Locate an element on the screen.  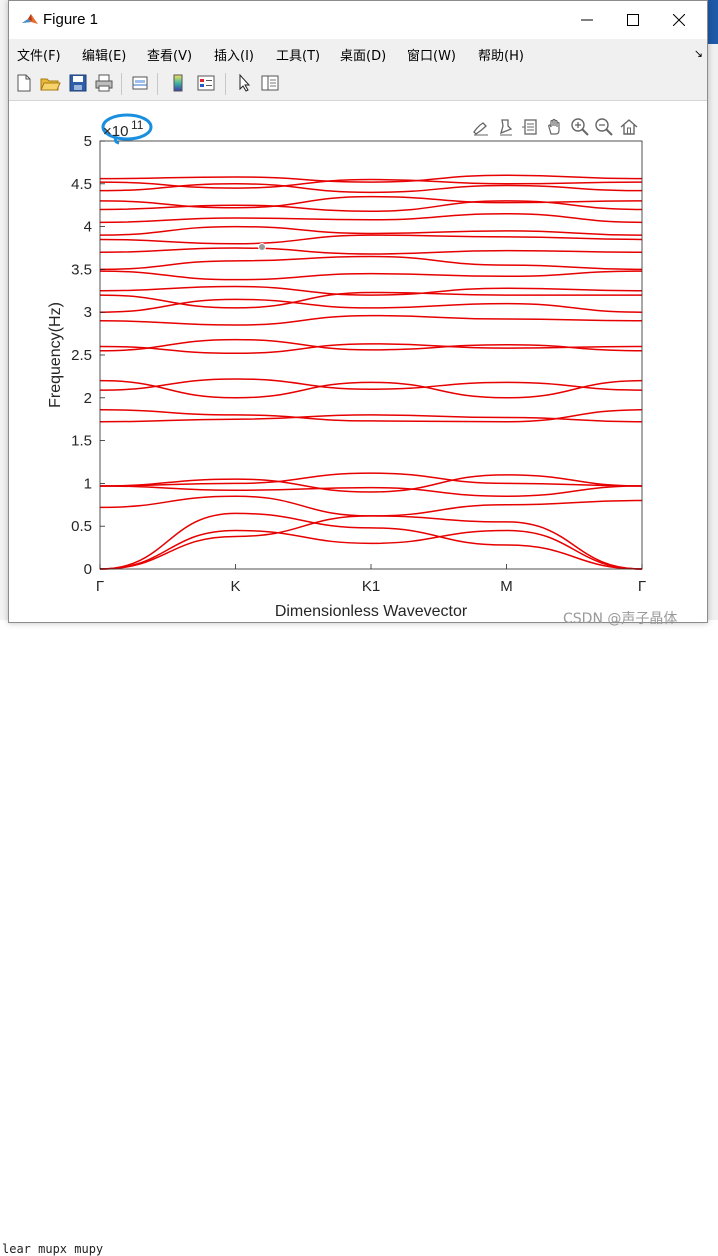
y-tick-label: 4 is located at coordinates (88, 227).